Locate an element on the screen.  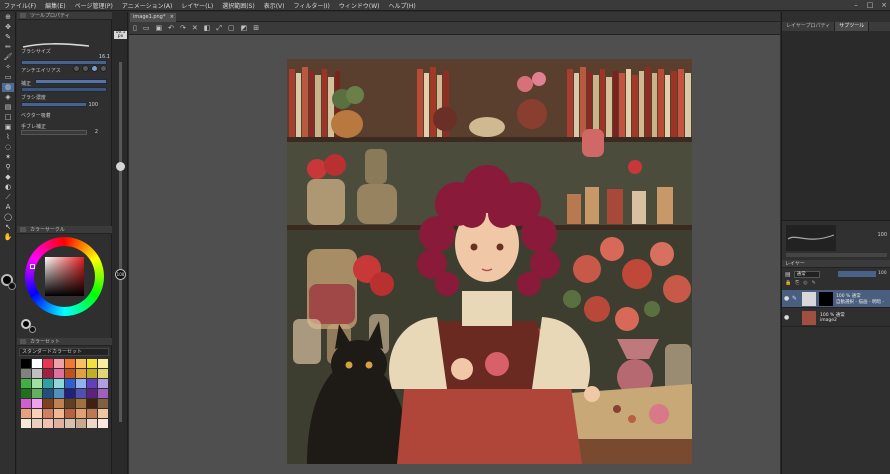
open-icon: ▭ is located at coordinates (146, 28).